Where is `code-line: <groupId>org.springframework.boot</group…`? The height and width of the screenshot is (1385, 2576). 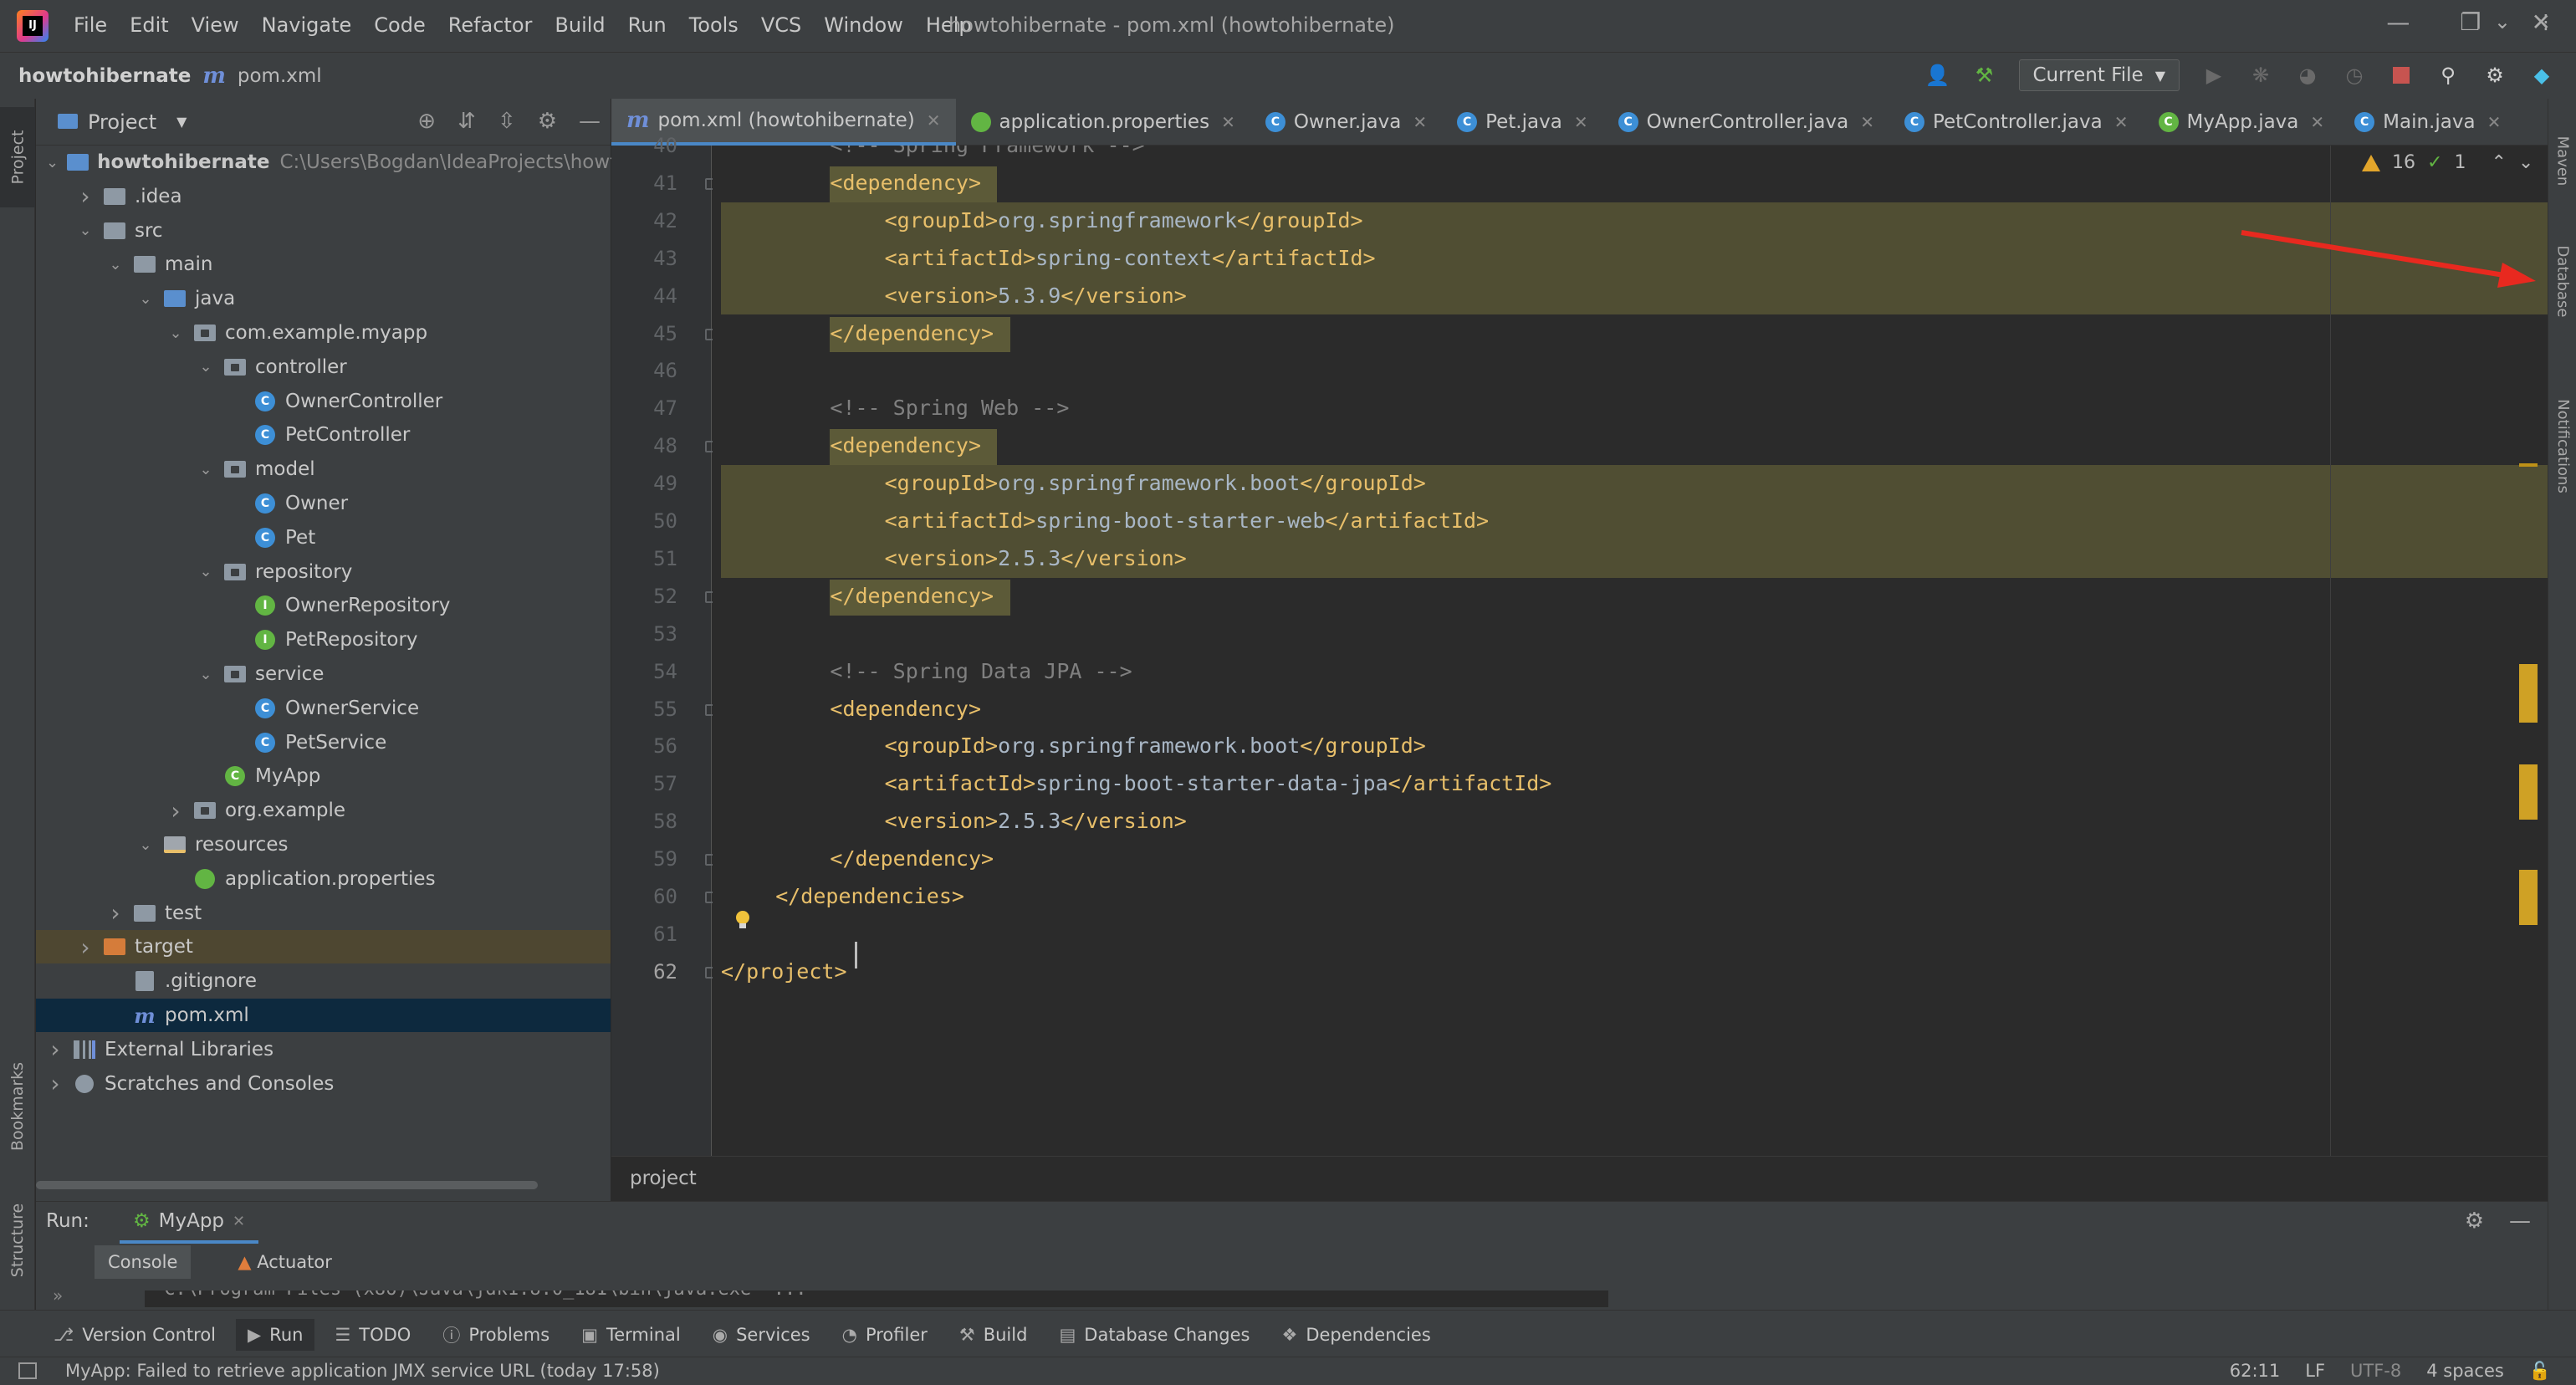 code-line: <groupId>org.springframework.boot</group… is located at coordinates (1155, 483).